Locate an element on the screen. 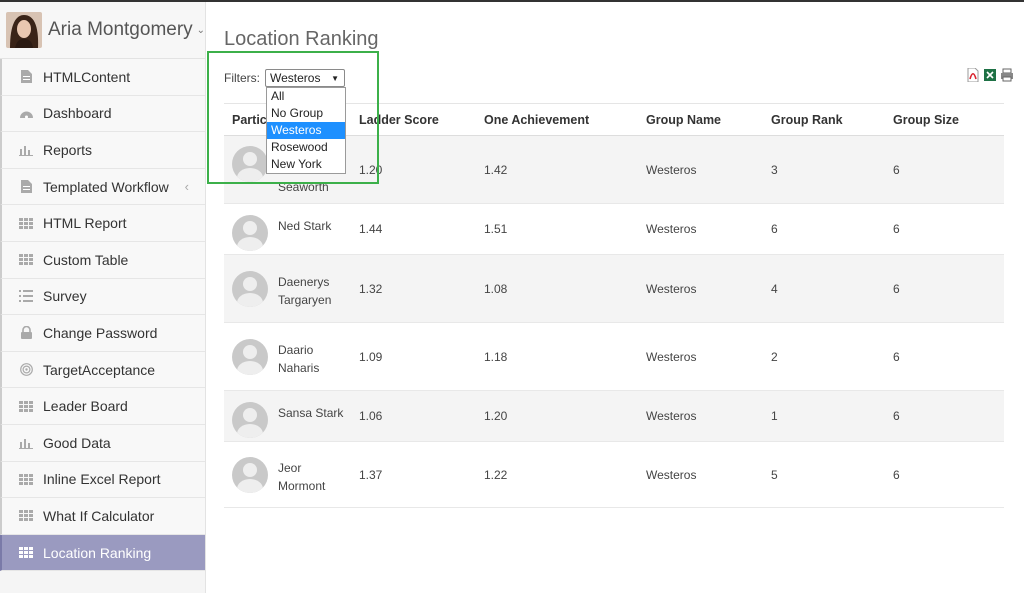 The height and width of the screenshot is (593, 1024). dropdown-option-westeros: Westeros is located at coordinates (306, 130).